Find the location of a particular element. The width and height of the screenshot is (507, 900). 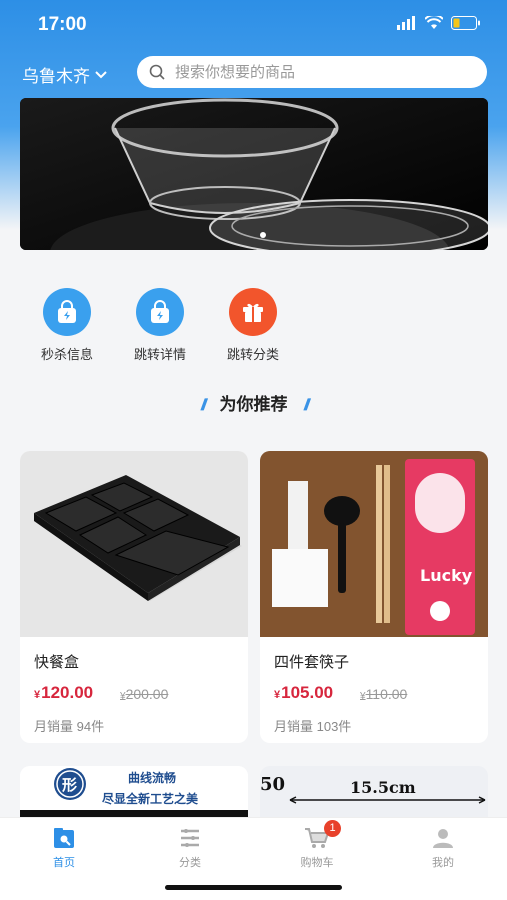

product-original-price: ¥110.00 is located at coordinates (383, 694).